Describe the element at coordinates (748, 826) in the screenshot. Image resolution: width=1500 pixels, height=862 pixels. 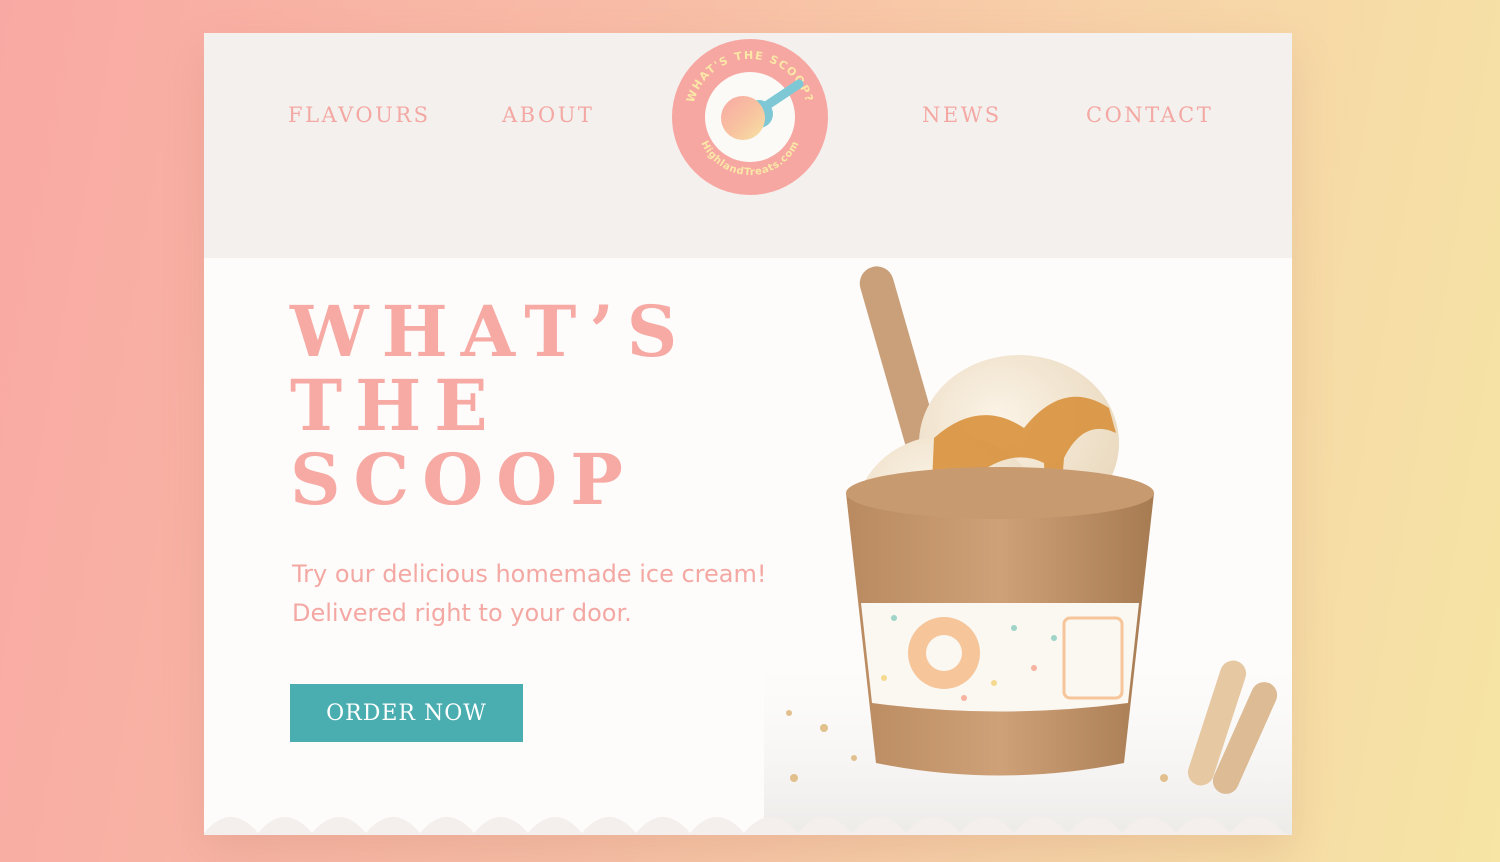
I see `footer-scallop-edge` at that location.